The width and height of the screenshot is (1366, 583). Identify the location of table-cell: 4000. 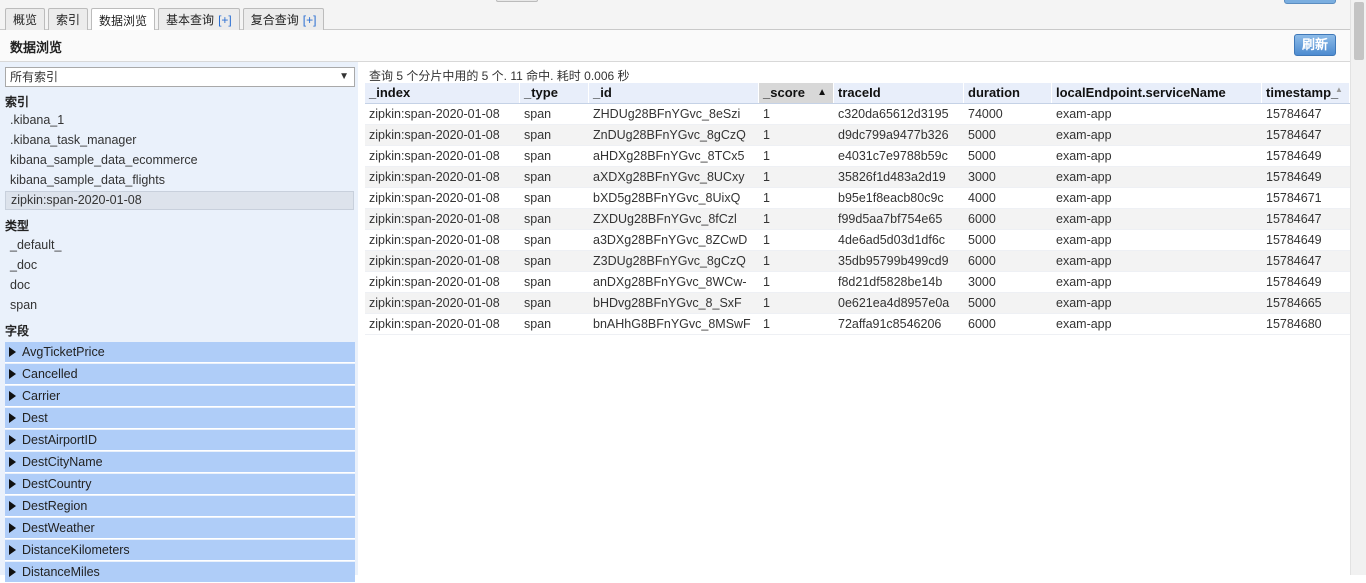
(982, 198).